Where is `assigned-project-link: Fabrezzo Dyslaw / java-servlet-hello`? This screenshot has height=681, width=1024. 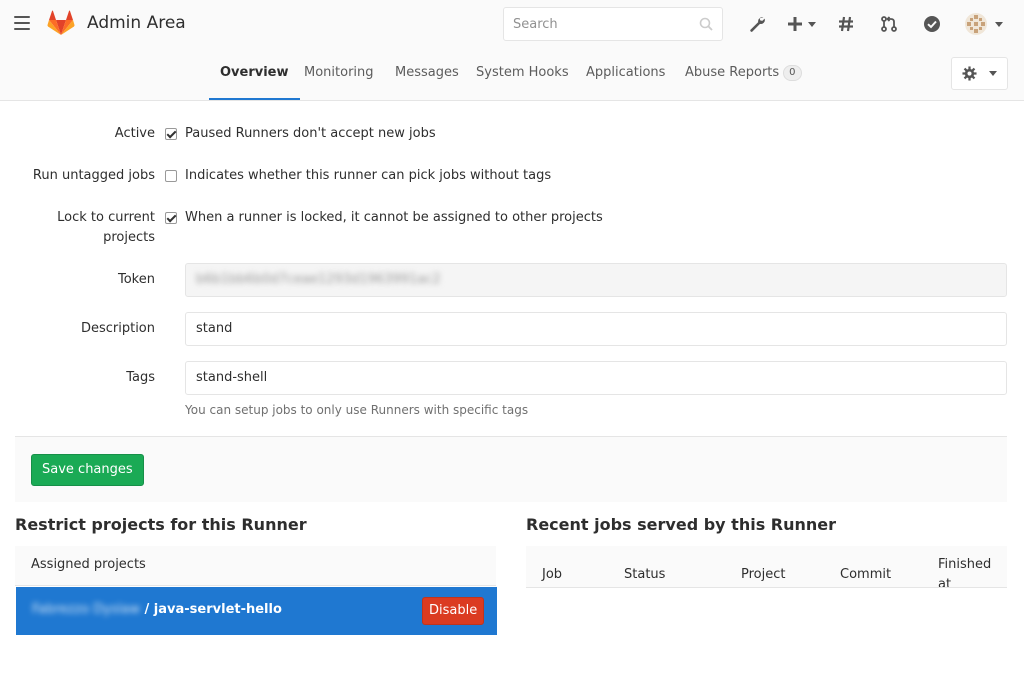
assigned-project-link: Fabrezzo Dyslaw / java-servlet-hello is located at coordinates (157, 609).